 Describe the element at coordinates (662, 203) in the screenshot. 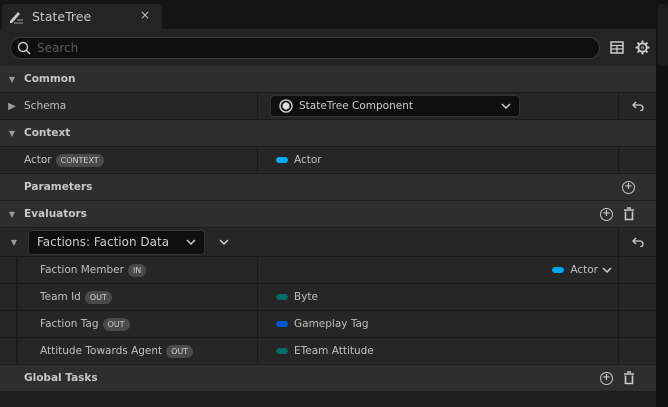

I see `scrollbar` at that location.